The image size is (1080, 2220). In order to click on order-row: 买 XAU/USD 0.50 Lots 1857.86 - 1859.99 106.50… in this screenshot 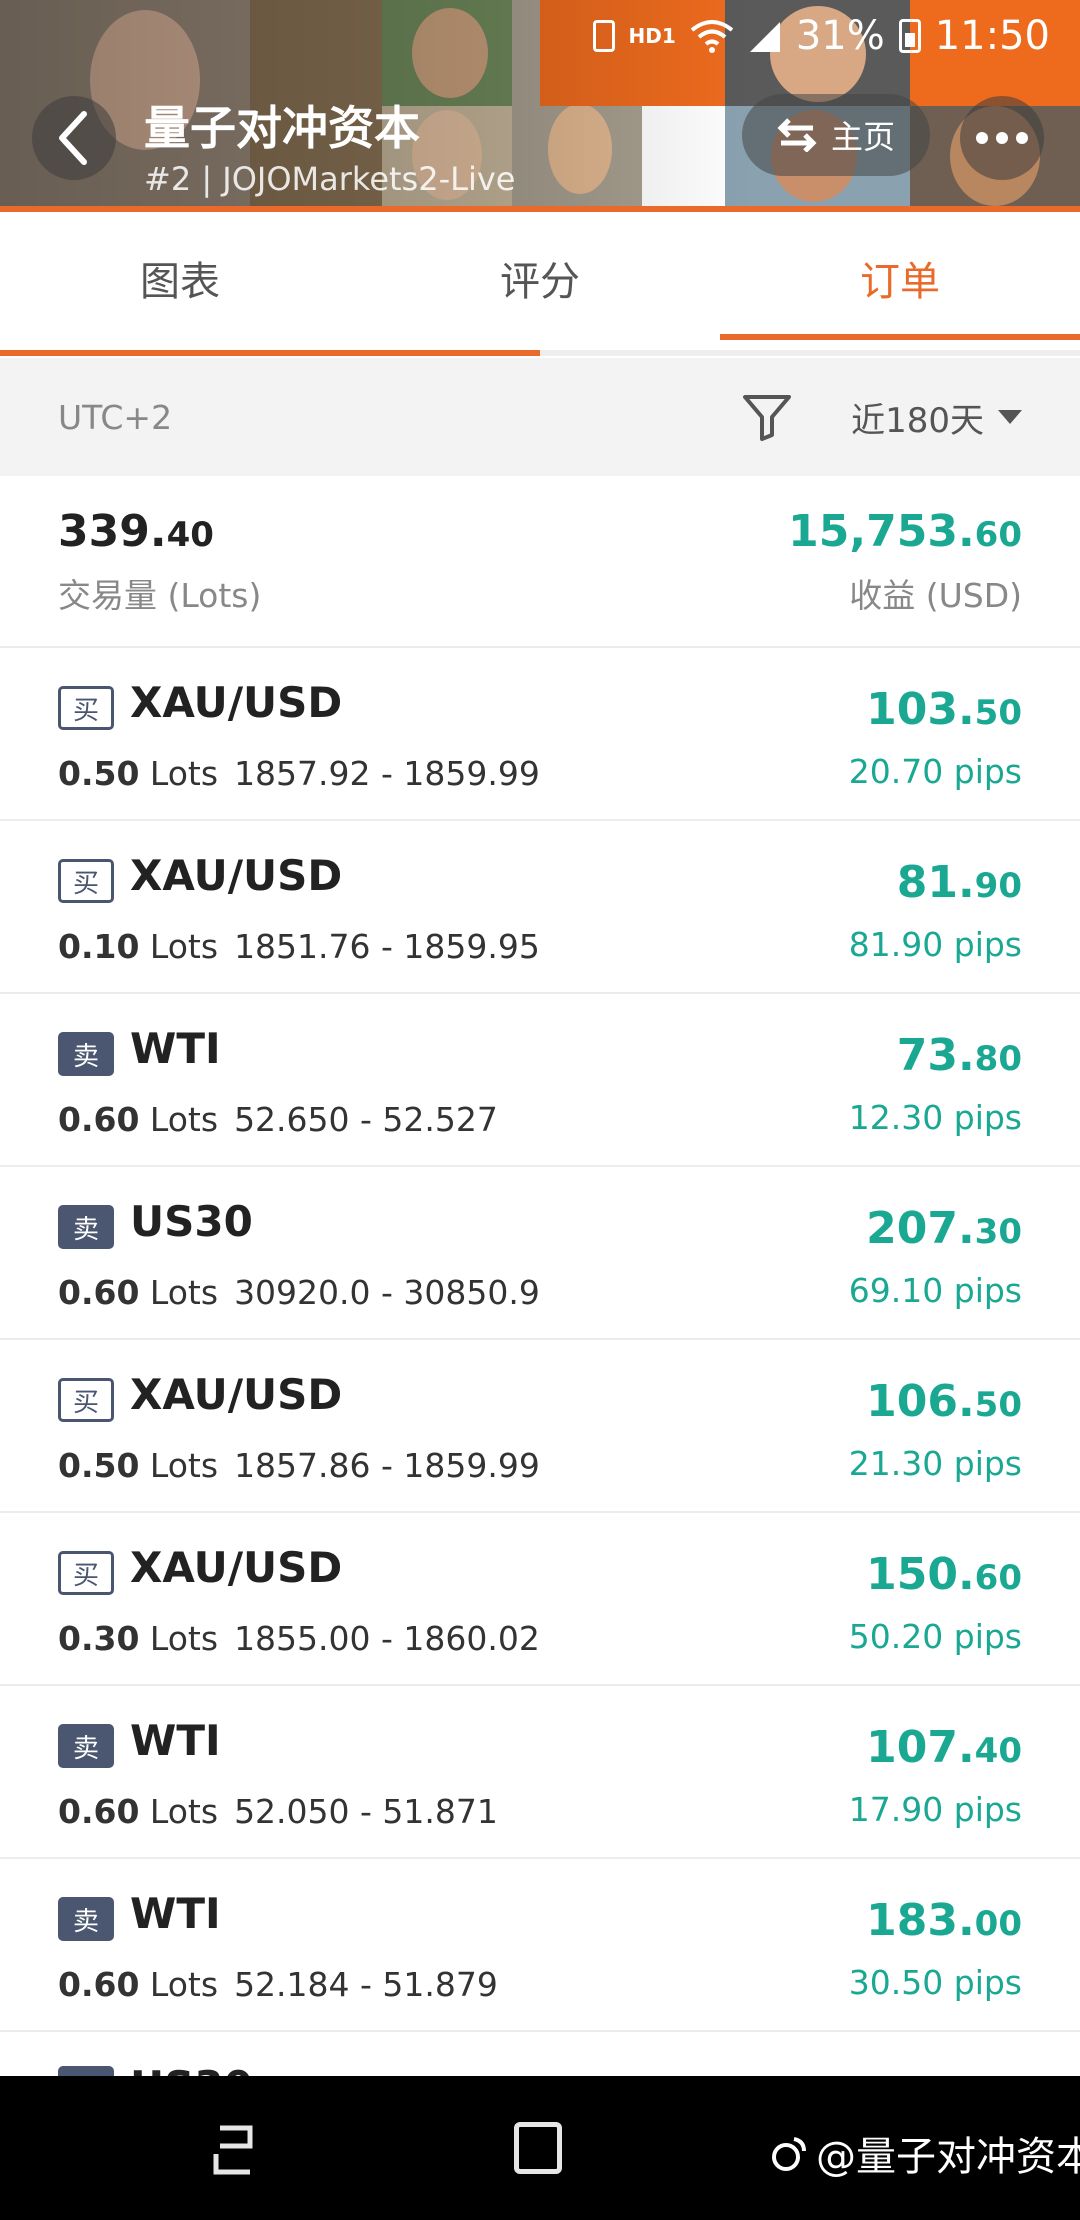, I will do `click(540, 1426)`.